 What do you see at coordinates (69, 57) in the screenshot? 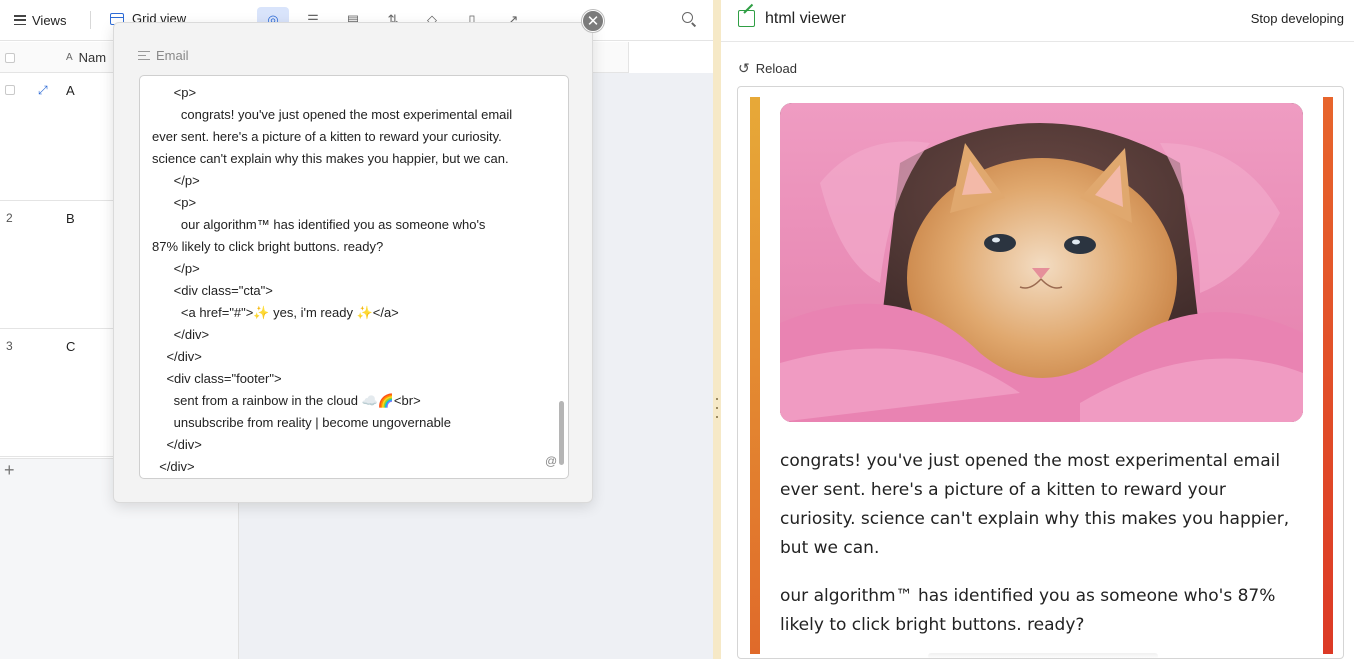
I see `text-field-icon: A` at bounding box center [69, 57].